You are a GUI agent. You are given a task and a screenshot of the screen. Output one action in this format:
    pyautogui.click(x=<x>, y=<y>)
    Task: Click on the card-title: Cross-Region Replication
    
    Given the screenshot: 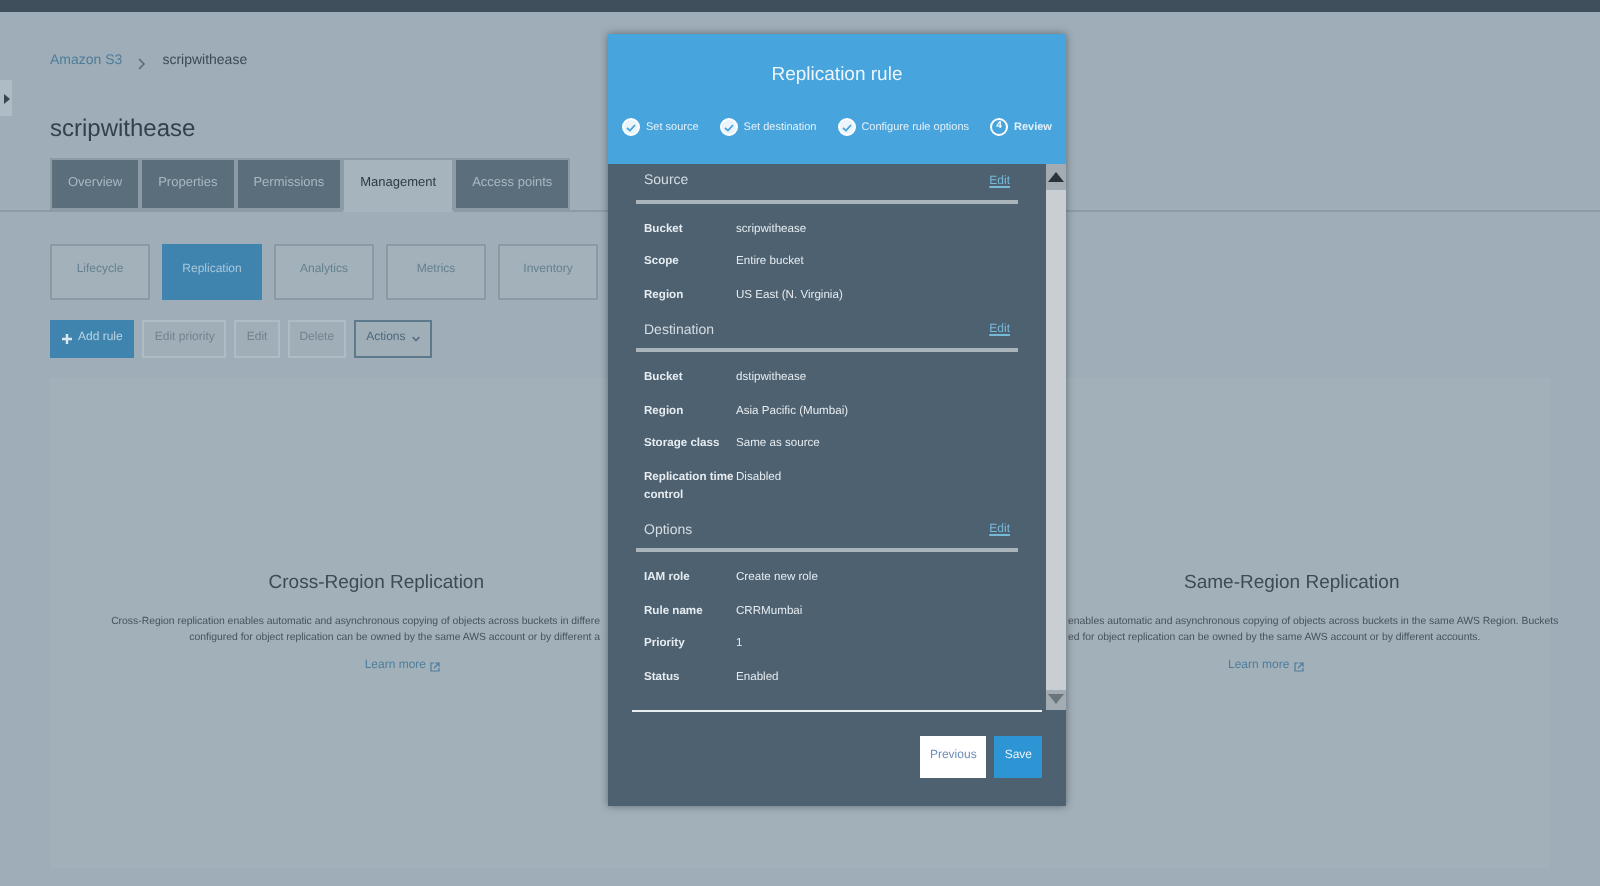 What is the action you would take?
    pyautogui.click(x=376, y=583)
    